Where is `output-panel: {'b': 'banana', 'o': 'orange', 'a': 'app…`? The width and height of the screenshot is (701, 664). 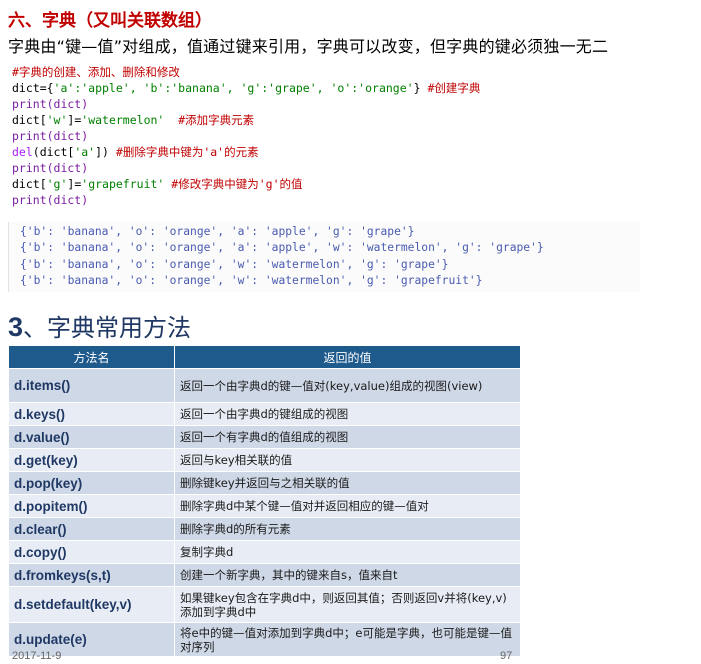 output-panel: {'b': 'banana', 'o': 'orange', 'a': 'app… is located at coordinates (324, 257).